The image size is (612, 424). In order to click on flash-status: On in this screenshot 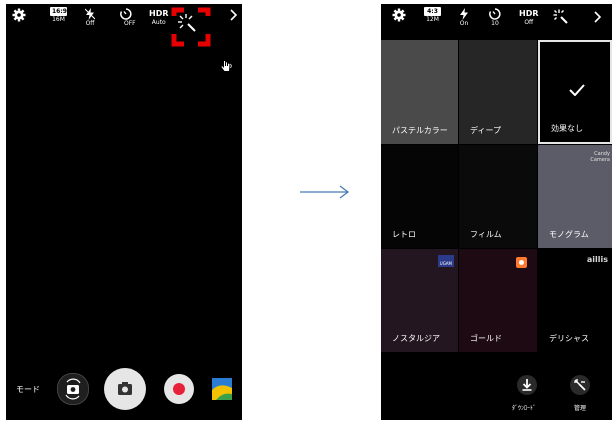, I will do `click(464, 23)`.